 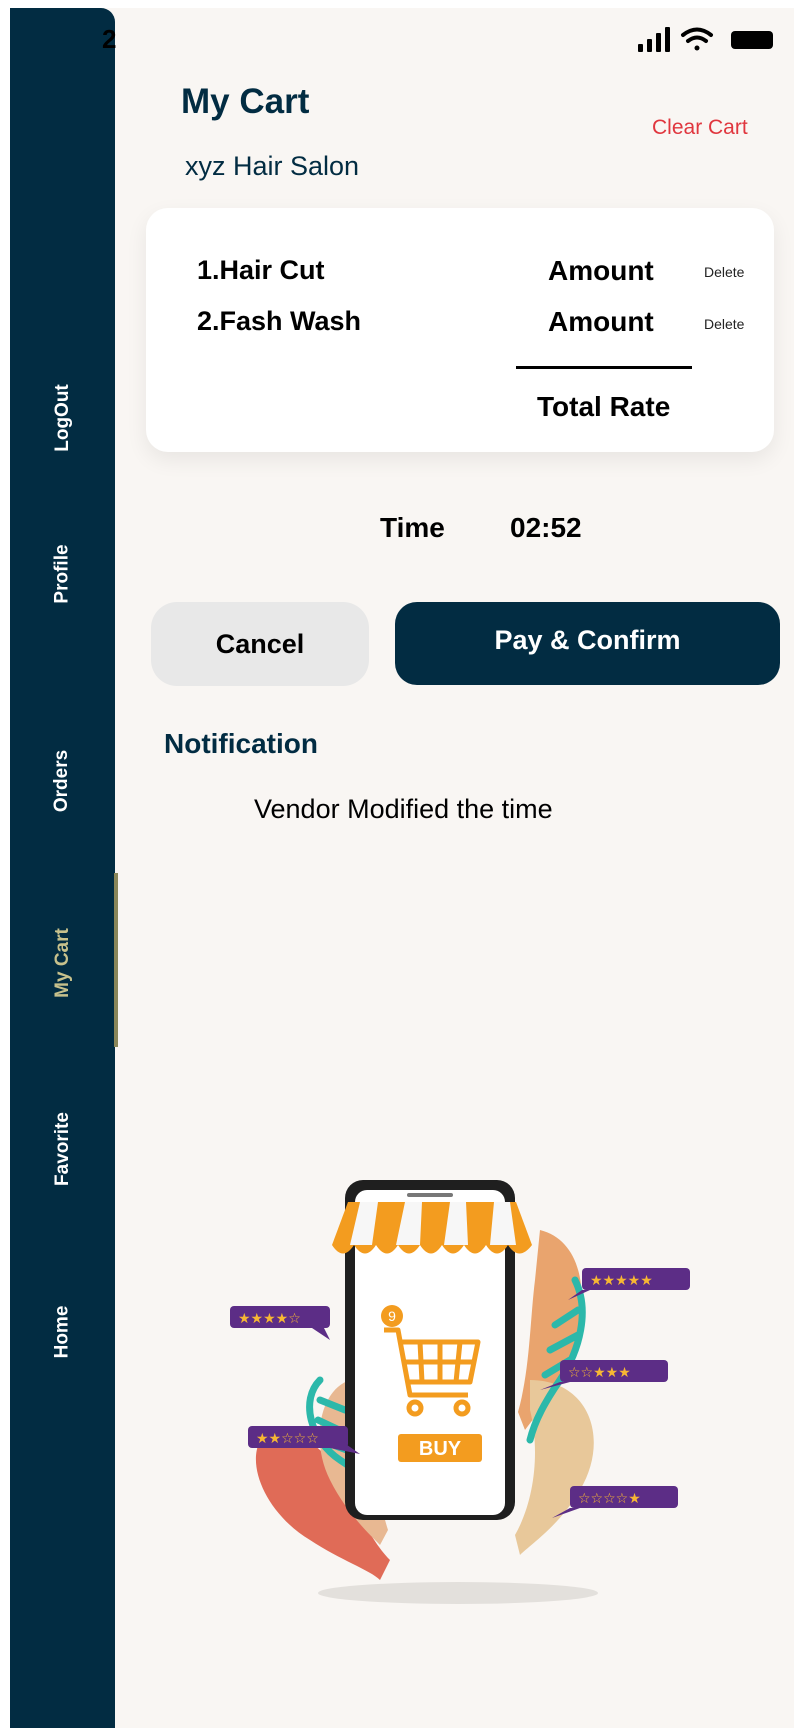 I want to click on pay-confirm-button: Pay & Confirm, so click(x=587, y=643).